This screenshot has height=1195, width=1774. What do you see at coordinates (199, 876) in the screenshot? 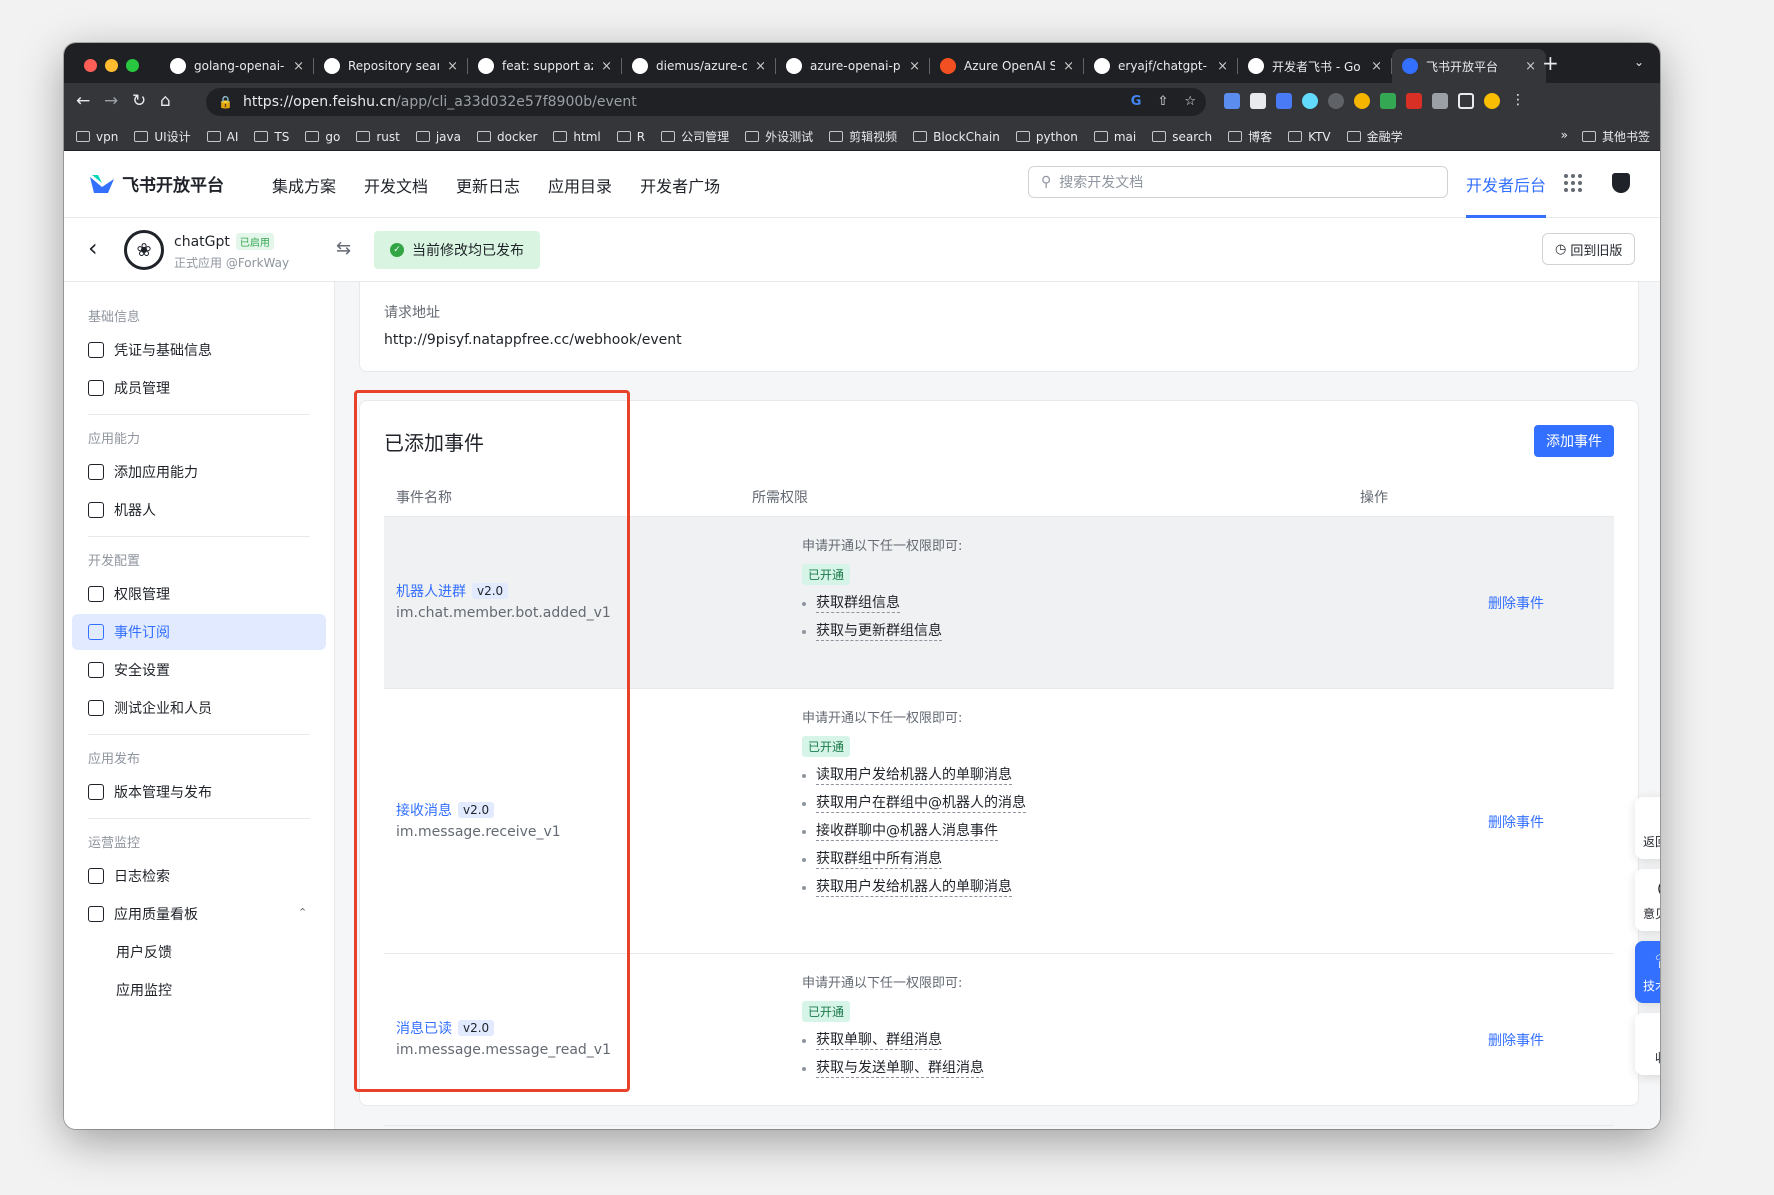
I see `sidebar-item: 日志检索` at bounding box center [199, 876].